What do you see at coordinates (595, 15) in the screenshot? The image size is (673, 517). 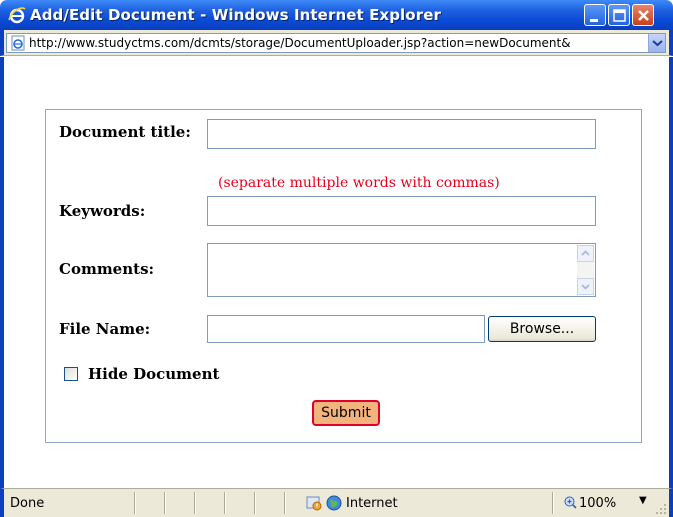 I see `minimize-button` at bounding box center [595, 15].